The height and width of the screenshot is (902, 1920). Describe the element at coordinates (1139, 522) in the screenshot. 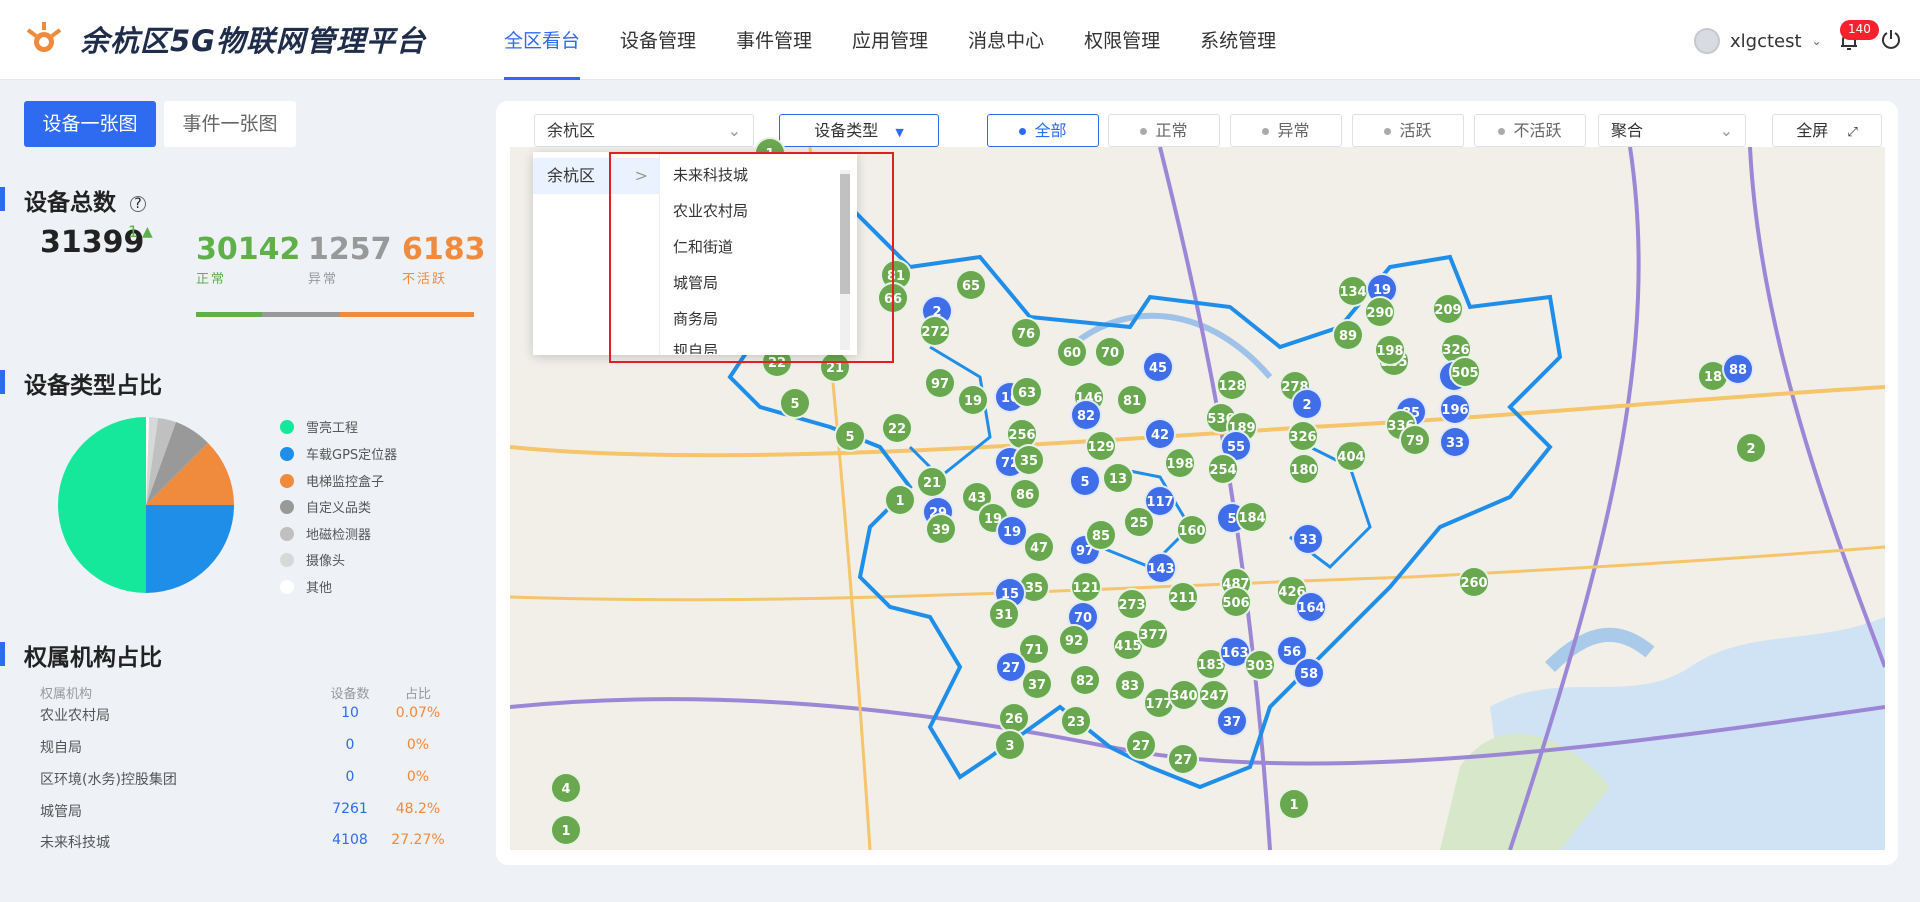

I see `map-cluster-marker: 25` at that location.